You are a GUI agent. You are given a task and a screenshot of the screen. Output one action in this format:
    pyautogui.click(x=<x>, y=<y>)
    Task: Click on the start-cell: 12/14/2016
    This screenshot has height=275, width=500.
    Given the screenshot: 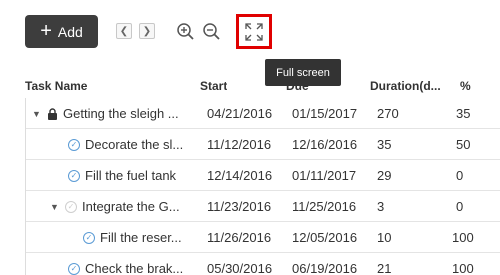 What is the action you would take?
    pyautogui.click(x=240, y=175)
    